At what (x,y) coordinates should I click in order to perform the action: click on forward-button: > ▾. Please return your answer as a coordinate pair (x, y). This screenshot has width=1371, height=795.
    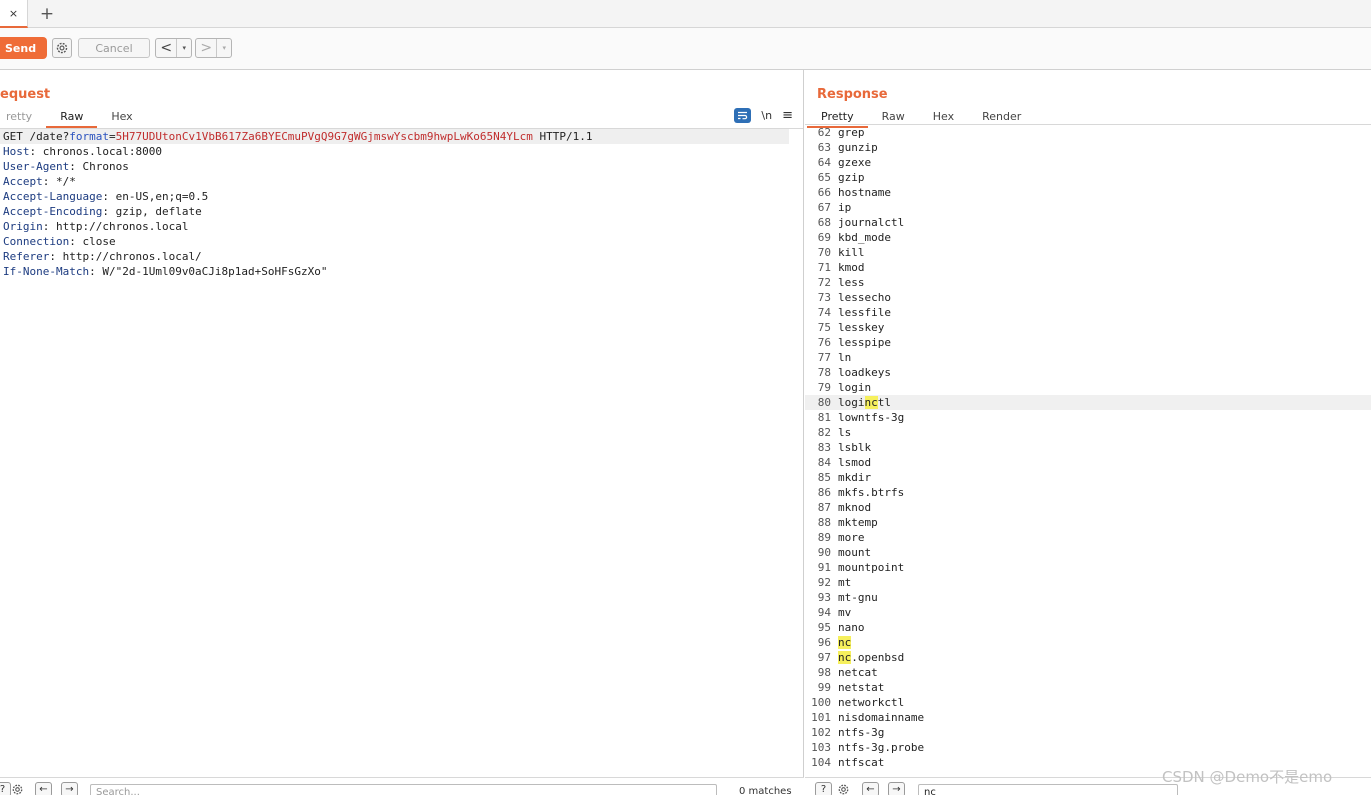
    Looking at the image, I should click on (213, 48).